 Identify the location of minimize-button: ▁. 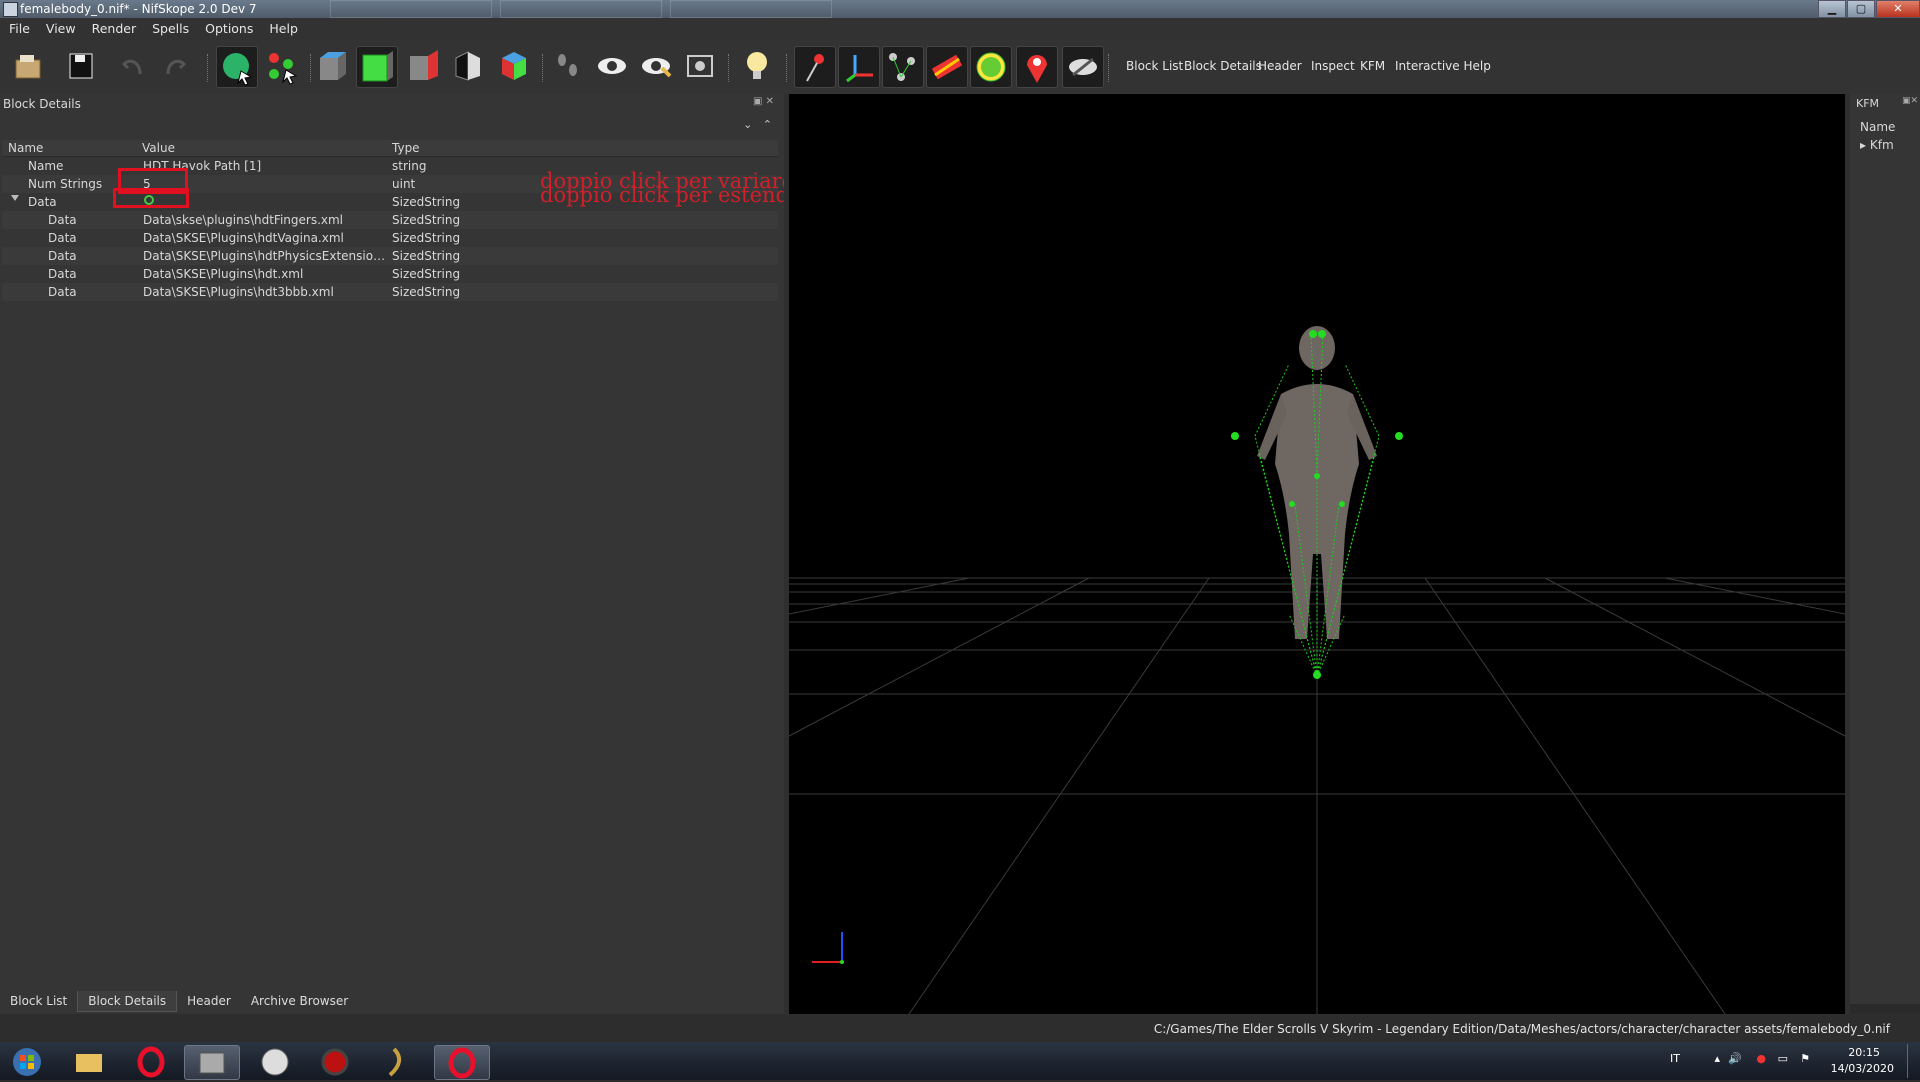
(1832, 9).